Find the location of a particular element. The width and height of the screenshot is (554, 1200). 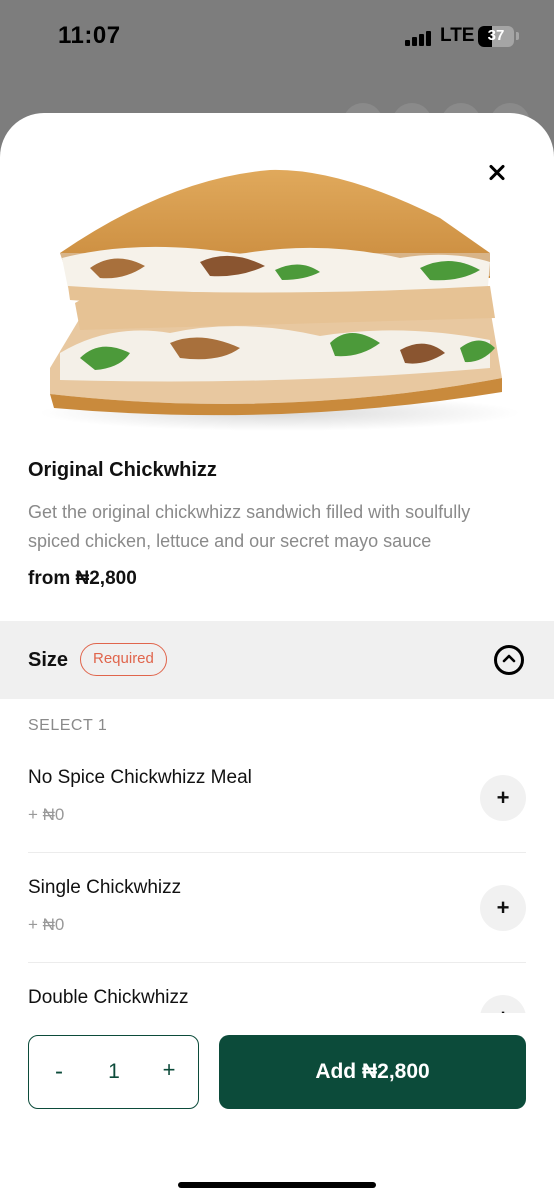

list-item: No Spice Chickwhizz Meal + ₦0 + is located at coordinates (277, 798).